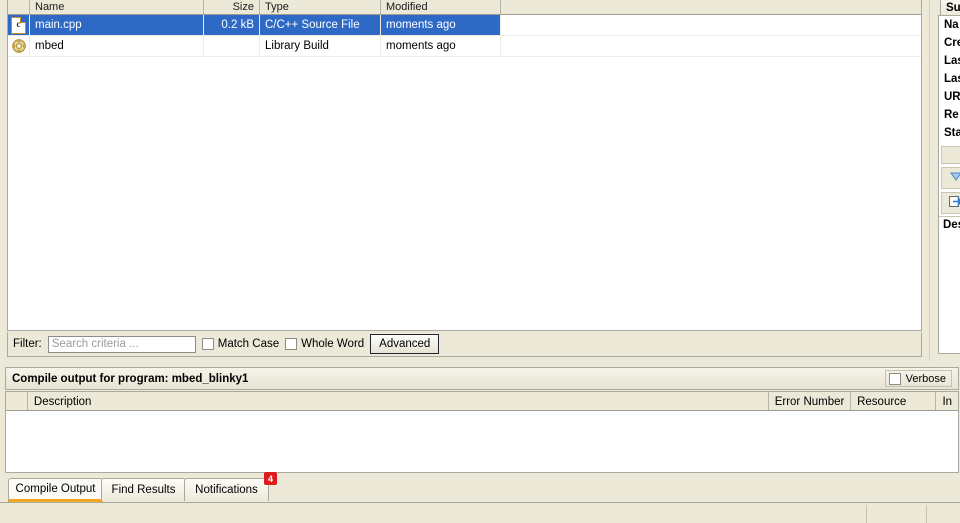 The height and width of the screenshot is (523, 960). What do you see at coordinates (333, 344) in the screenshot?
I see `whole-word-label: Whole Word` at bounding box center [333, 344].